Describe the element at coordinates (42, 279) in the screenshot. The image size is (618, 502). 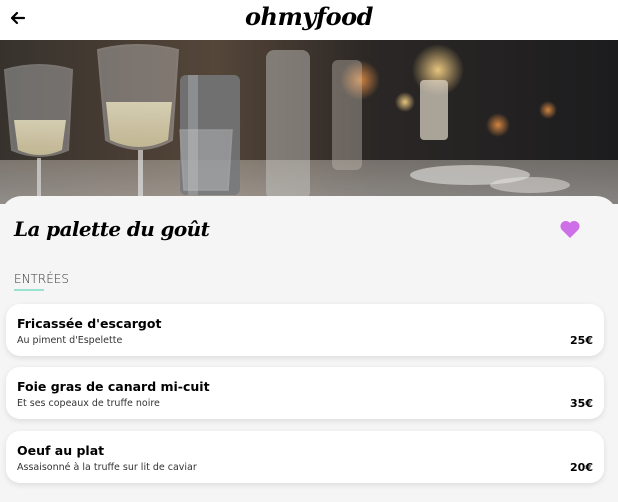
I see `section-heading: ENTRÉES` at that location.